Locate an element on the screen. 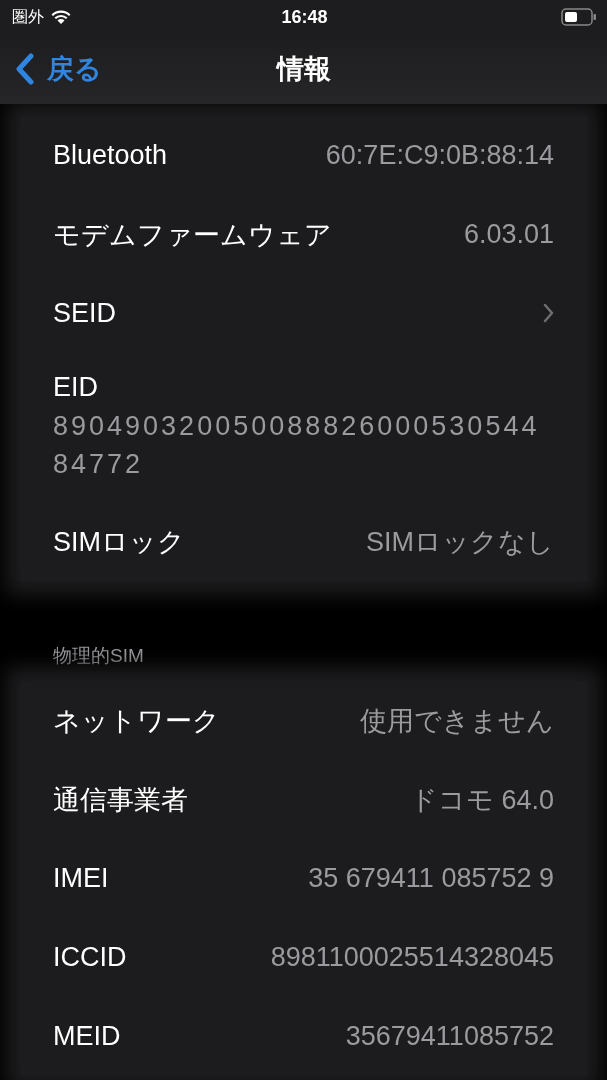 The image size is (607, 1080). row-value: SIMロックなし is located at coordinates (460, 542).